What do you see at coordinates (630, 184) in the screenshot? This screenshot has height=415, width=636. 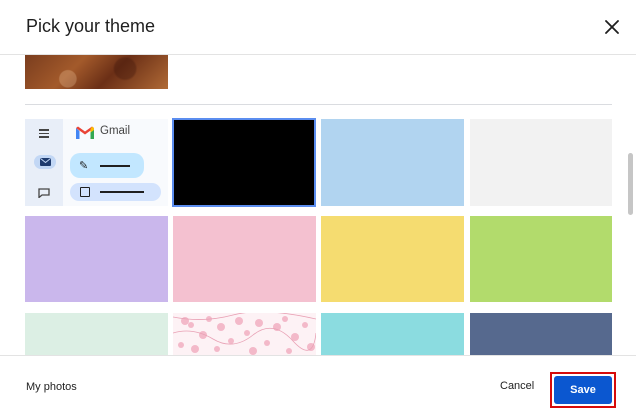 I see `scrollbar-thumb` at bounding box center [630, 184].